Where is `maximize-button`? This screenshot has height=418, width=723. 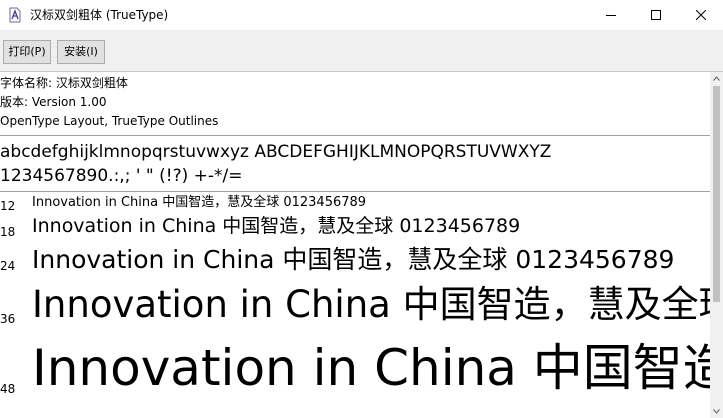
maximize-button is located at coordinates (655, 15).